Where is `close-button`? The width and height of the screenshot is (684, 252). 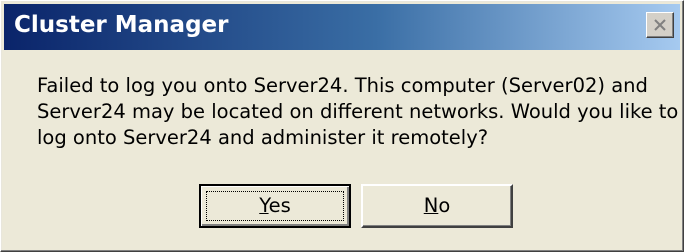 close-button is located at coordinates (660, 25).